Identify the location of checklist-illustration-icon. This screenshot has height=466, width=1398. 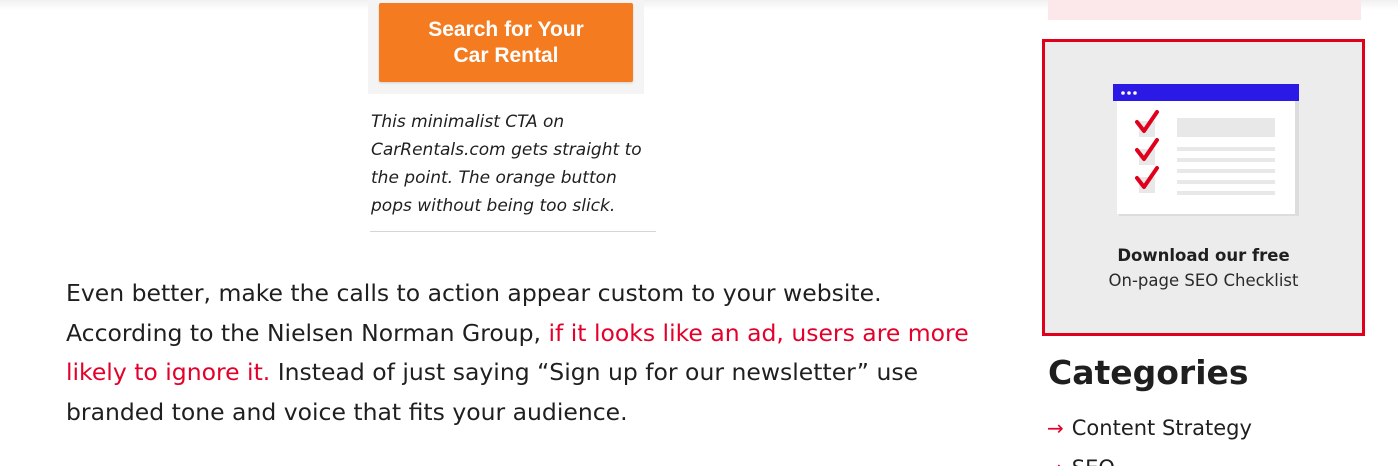
(1206, 150).